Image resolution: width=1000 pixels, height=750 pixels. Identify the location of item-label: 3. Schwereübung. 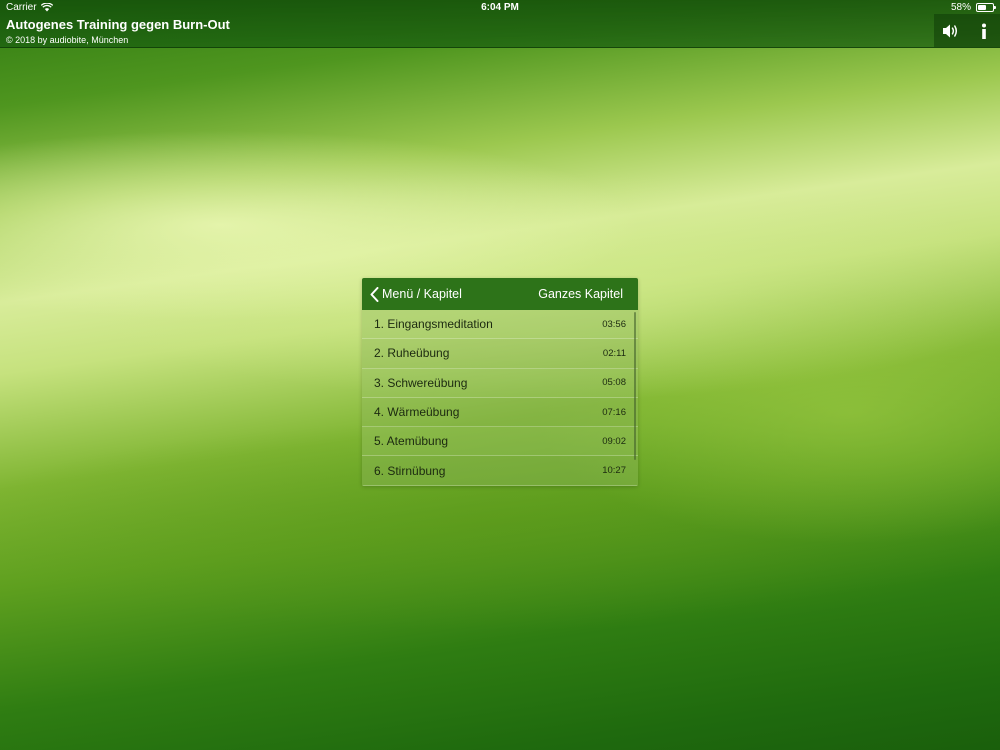
(421, 382).